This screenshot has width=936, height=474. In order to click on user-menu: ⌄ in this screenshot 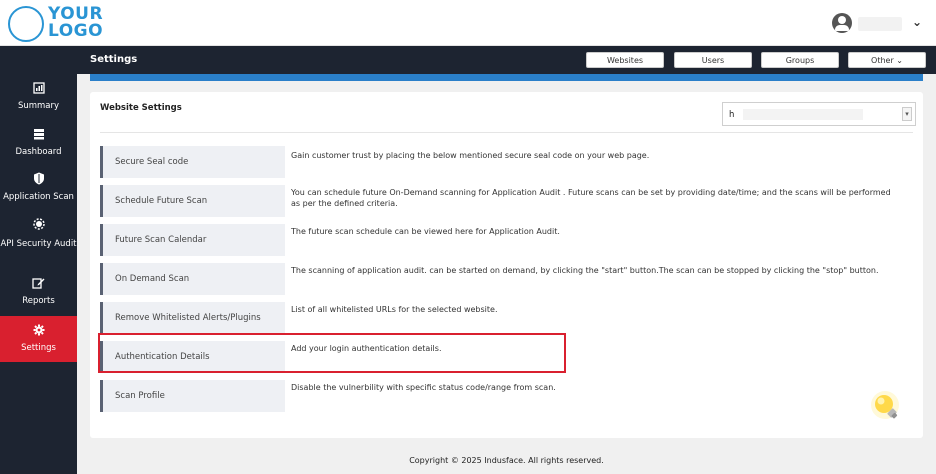, I will do `click(877, 24)`.